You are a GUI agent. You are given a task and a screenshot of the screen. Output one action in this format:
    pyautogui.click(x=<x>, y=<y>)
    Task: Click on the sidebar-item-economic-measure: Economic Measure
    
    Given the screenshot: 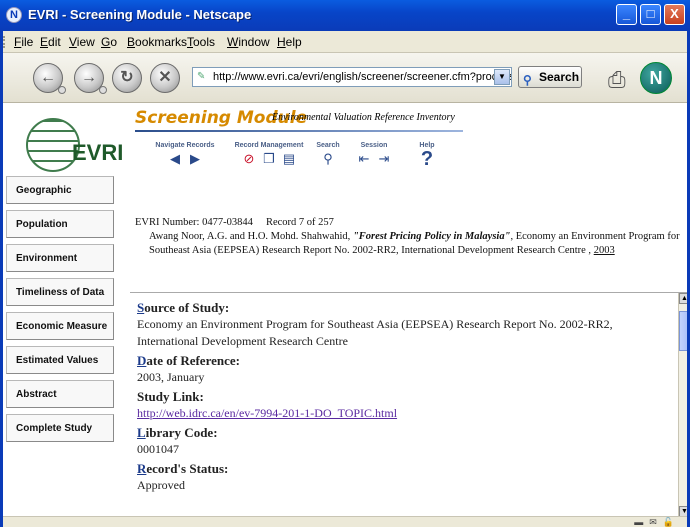 What is the action you would take?
    pyautogui.click(x=60, y=326)
    